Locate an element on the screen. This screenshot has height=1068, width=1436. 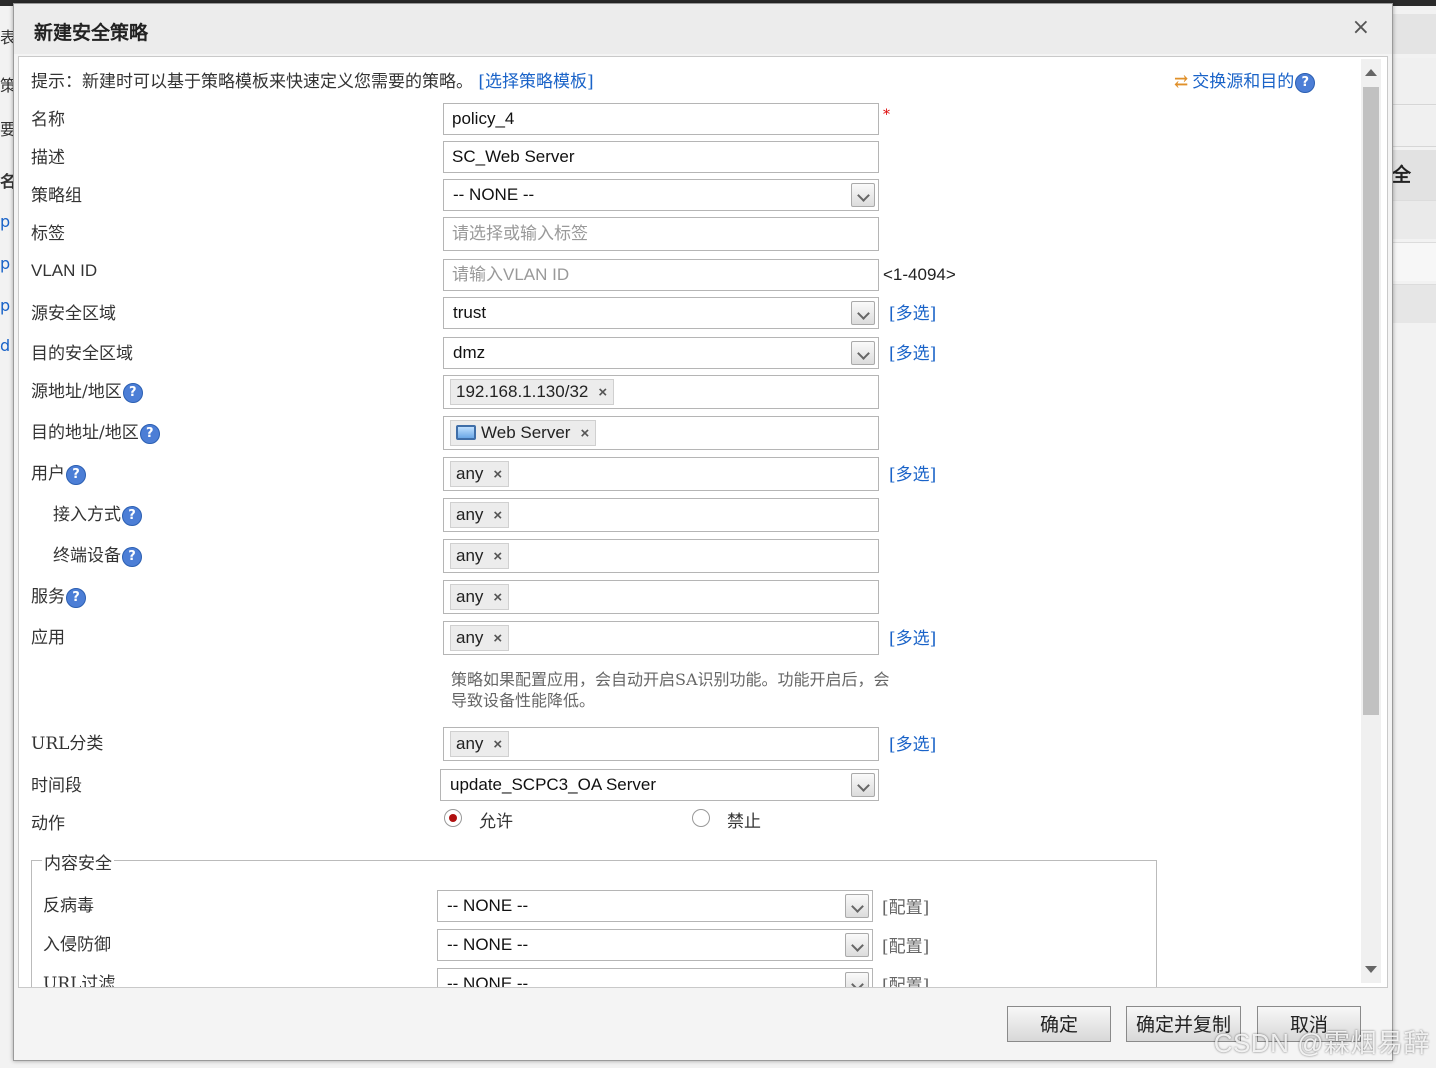
url-category-multi-link: [多选] is located at coordinates (912, 742).